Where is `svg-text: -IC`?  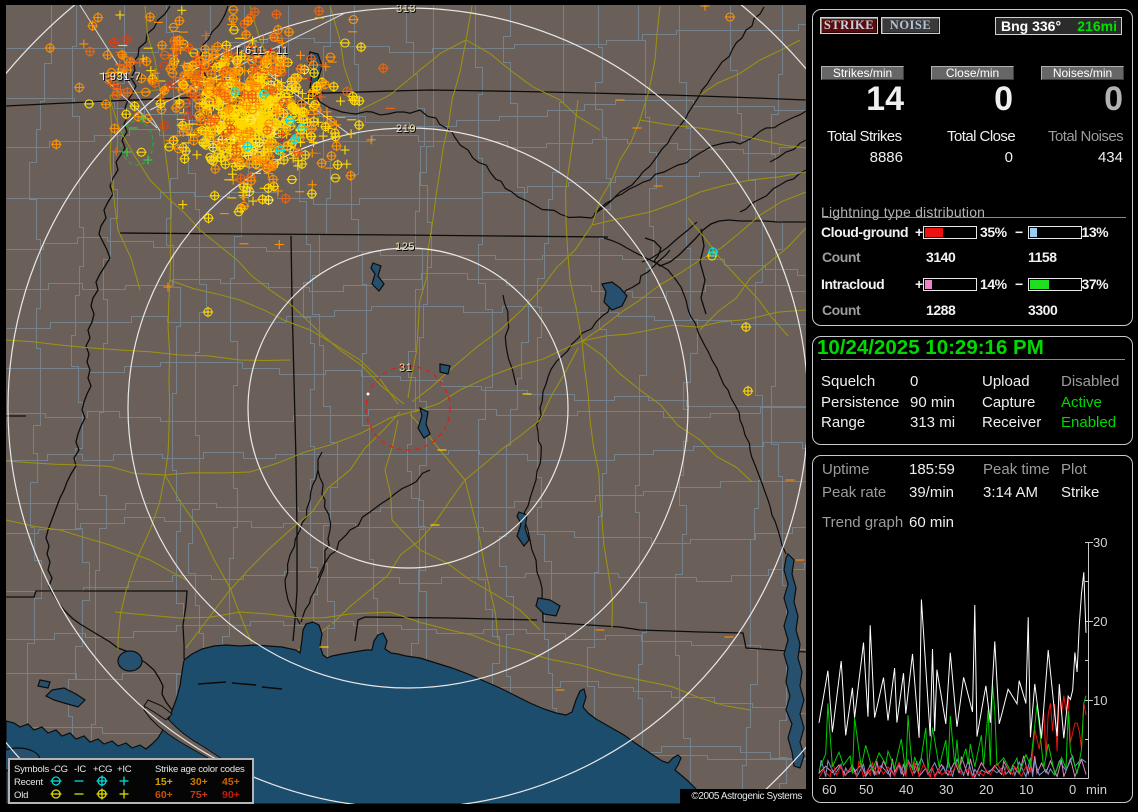 svg-text: -IC is located at coordinates (80, 769).